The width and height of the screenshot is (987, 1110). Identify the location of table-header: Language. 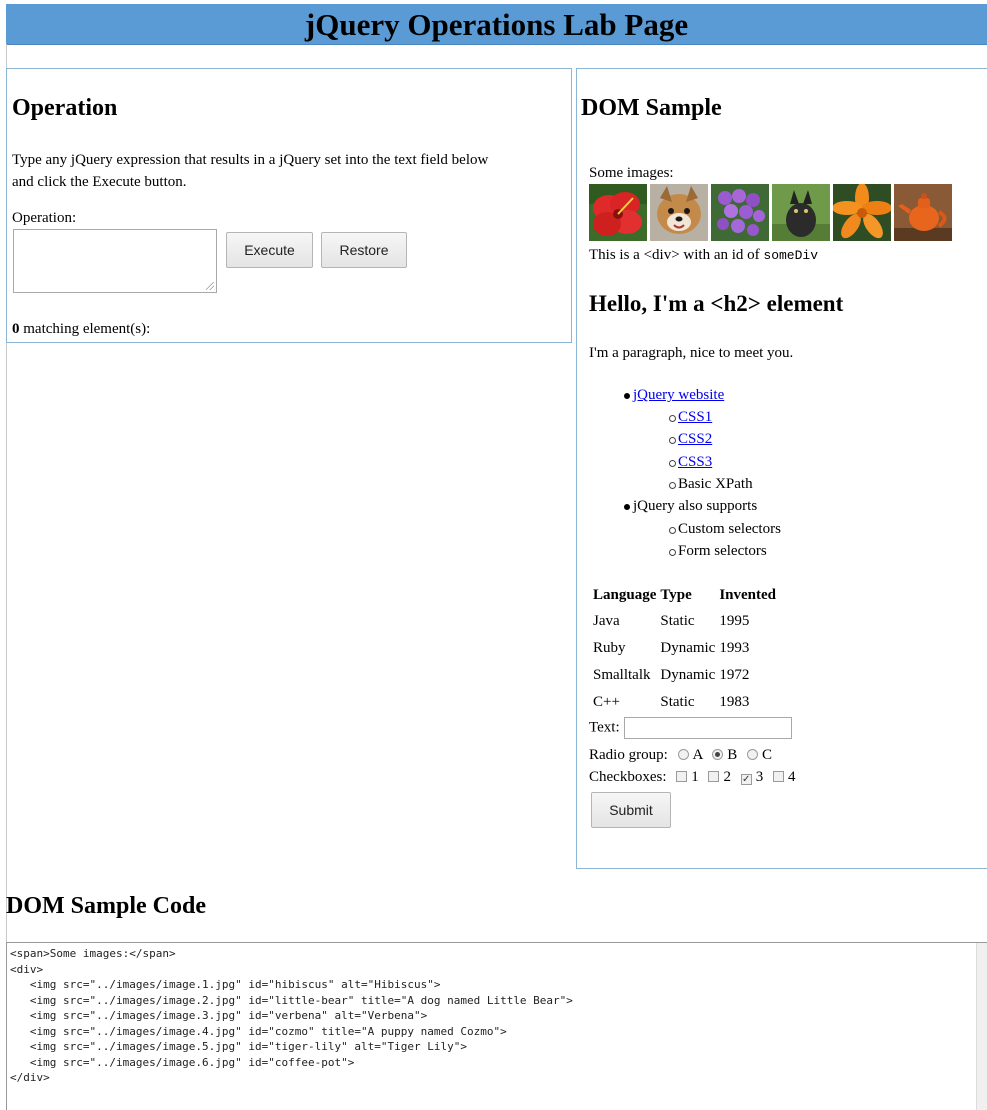
(625, 594).